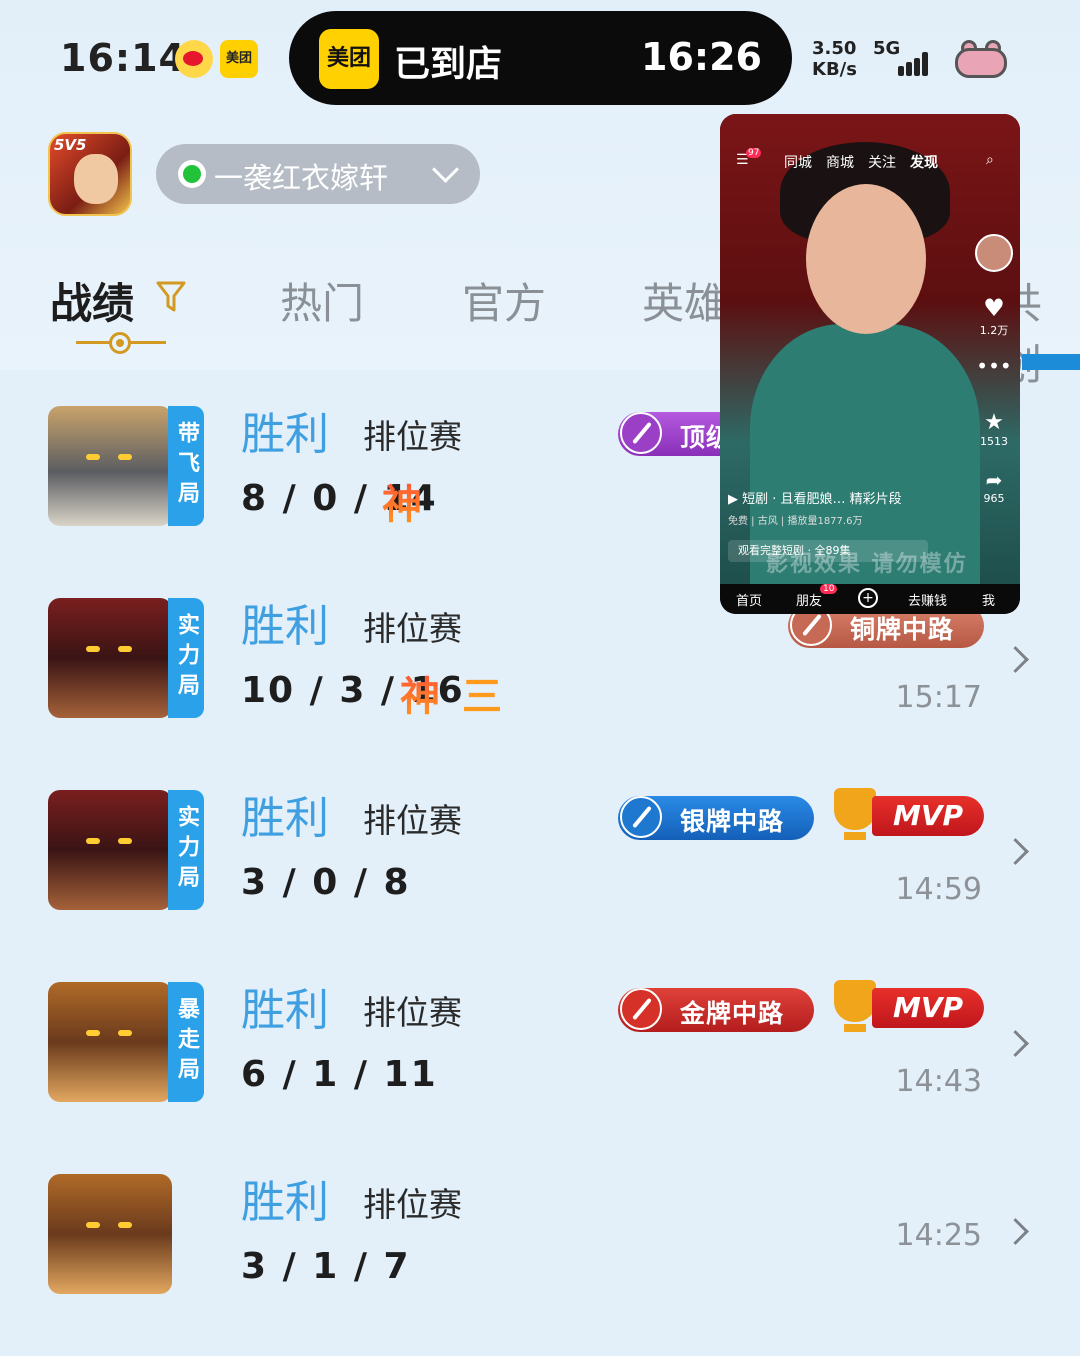  Describe the element at coordinates (186, 466) in the screenshot. I see `match-tag: 带飞局` at that location.